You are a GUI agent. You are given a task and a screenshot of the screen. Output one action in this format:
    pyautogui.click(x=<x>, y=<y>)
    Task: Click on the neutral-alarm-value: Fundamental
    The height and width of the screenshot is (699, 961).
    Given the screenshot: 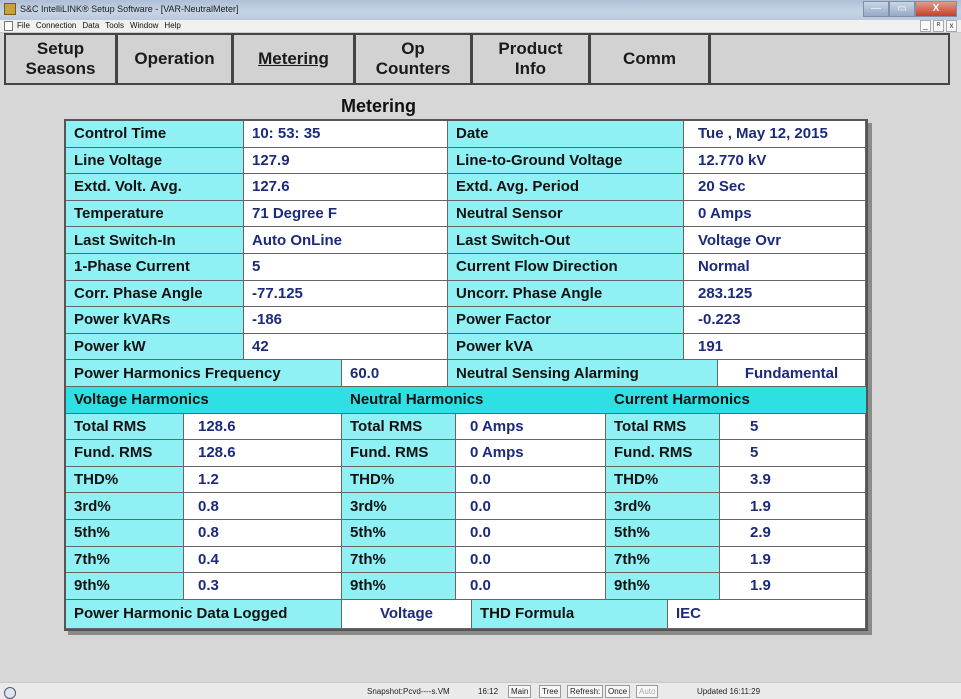 What is the action you would take?
    pyautogui.click(x=792, y=373)
    